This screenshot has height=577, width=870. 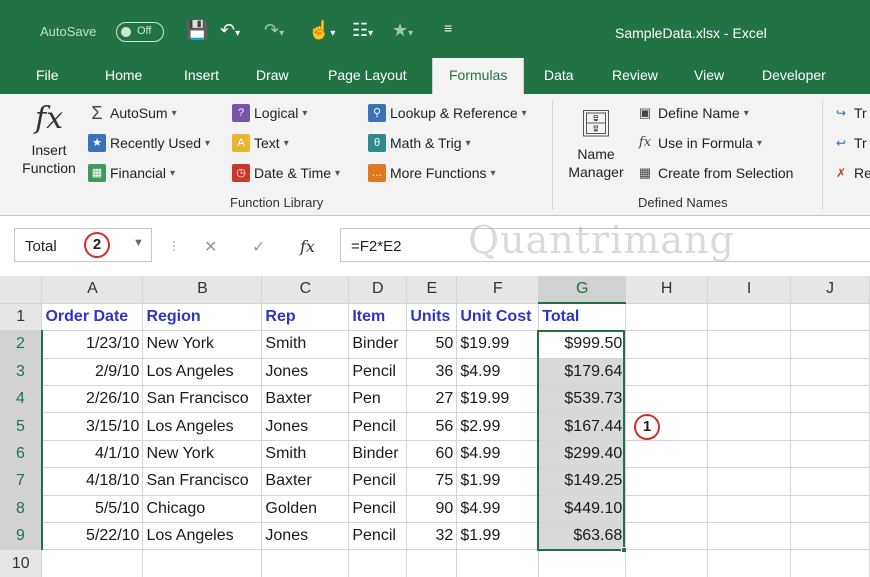 What do you see at coordinates (432, 399) in the screenshot?
I see `data-cell: 27` at bounding box center [432, 399].